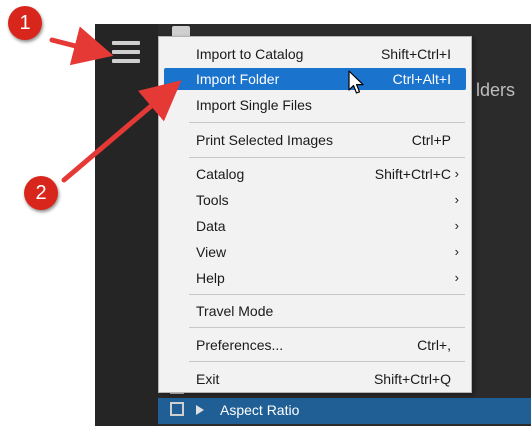 The height and width of the screenshot is (426, 531). I want to click on menu-item-label: Print Selected Images, so click(264, 140).